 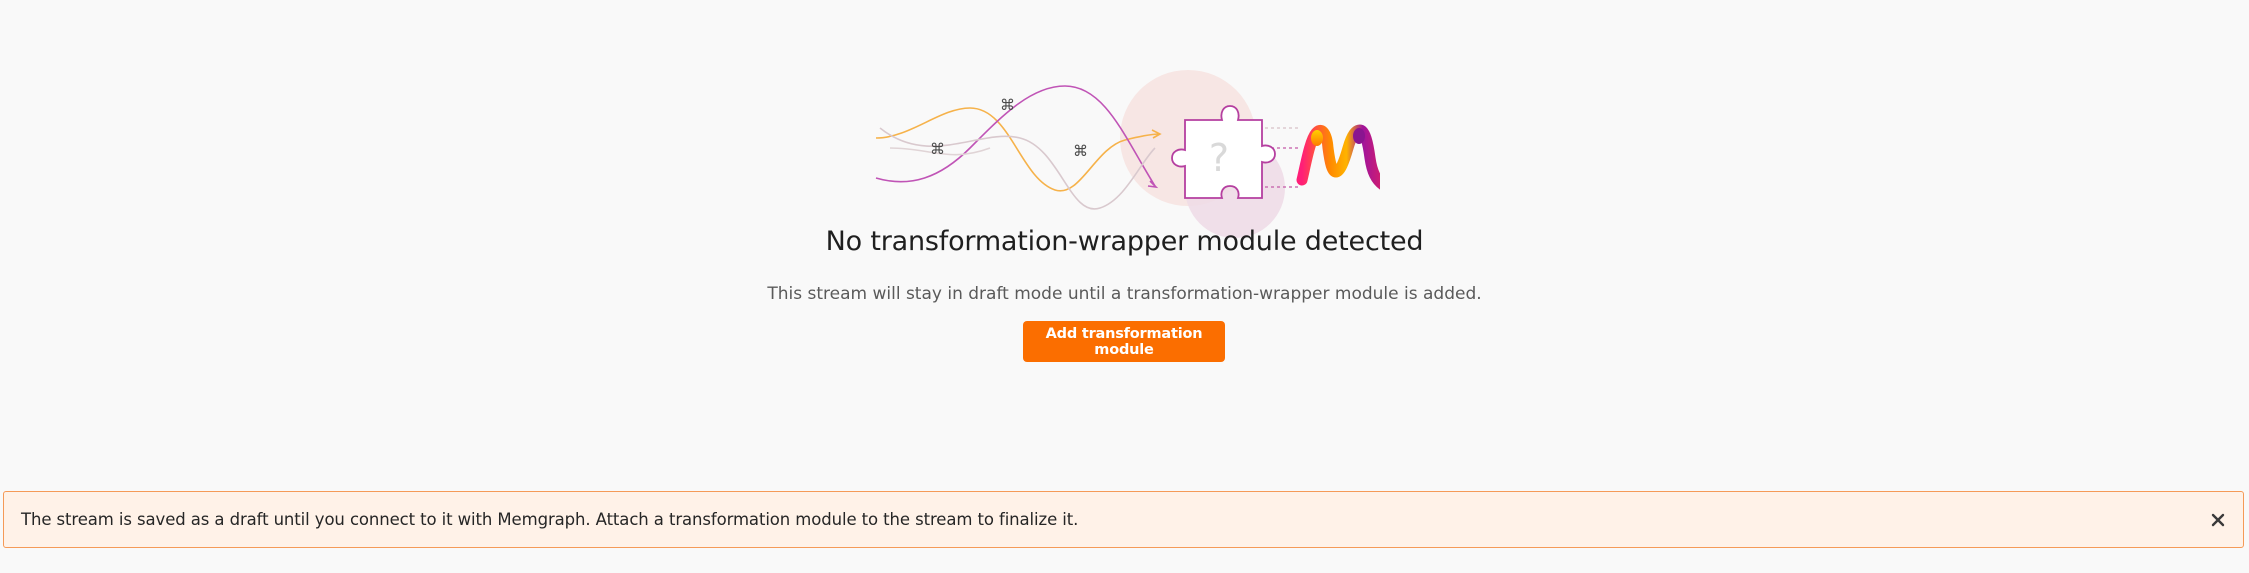 What do you see at coordinates (1124, 341) in the screenshot?
I see `add-transformation-module-button: Add transformation module` at bounding box center [1124, 341].